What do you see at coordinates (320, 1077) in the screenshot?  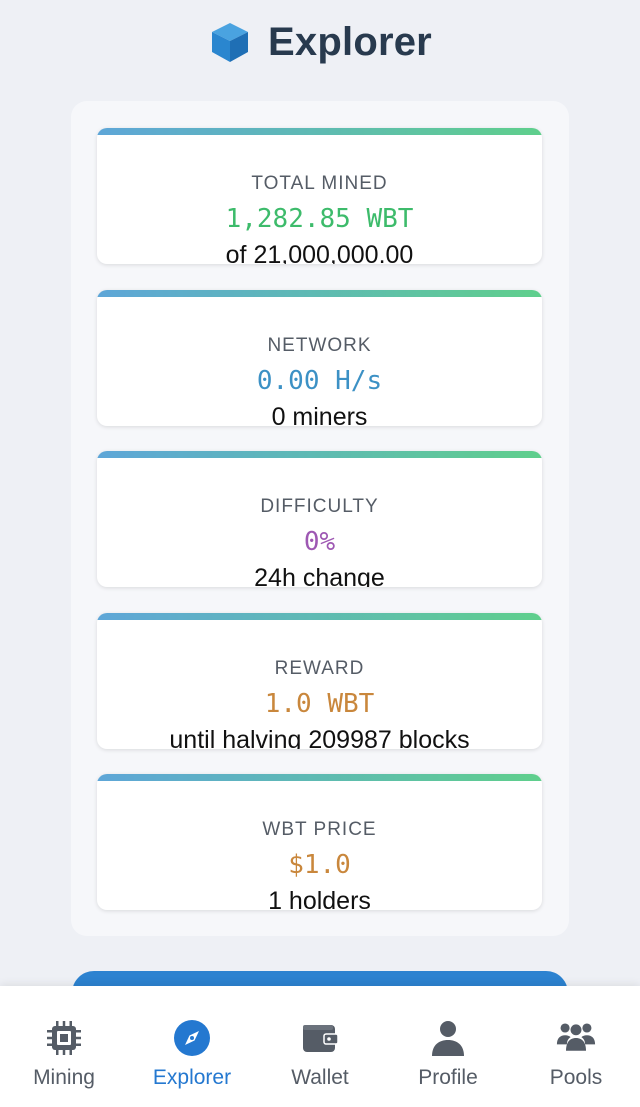 I see `nav-label: Wallet` at bounding box center [320, 1077].